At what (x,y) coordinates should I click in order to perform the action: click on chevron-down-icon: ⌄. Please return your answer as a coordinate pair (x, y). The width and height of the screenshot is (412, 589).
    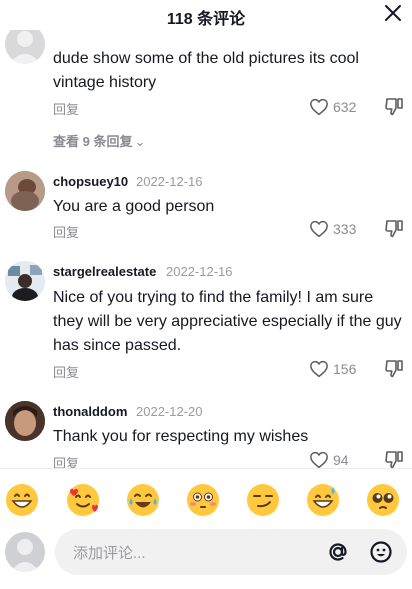
    Looking at the image, I should click on (140, 141).